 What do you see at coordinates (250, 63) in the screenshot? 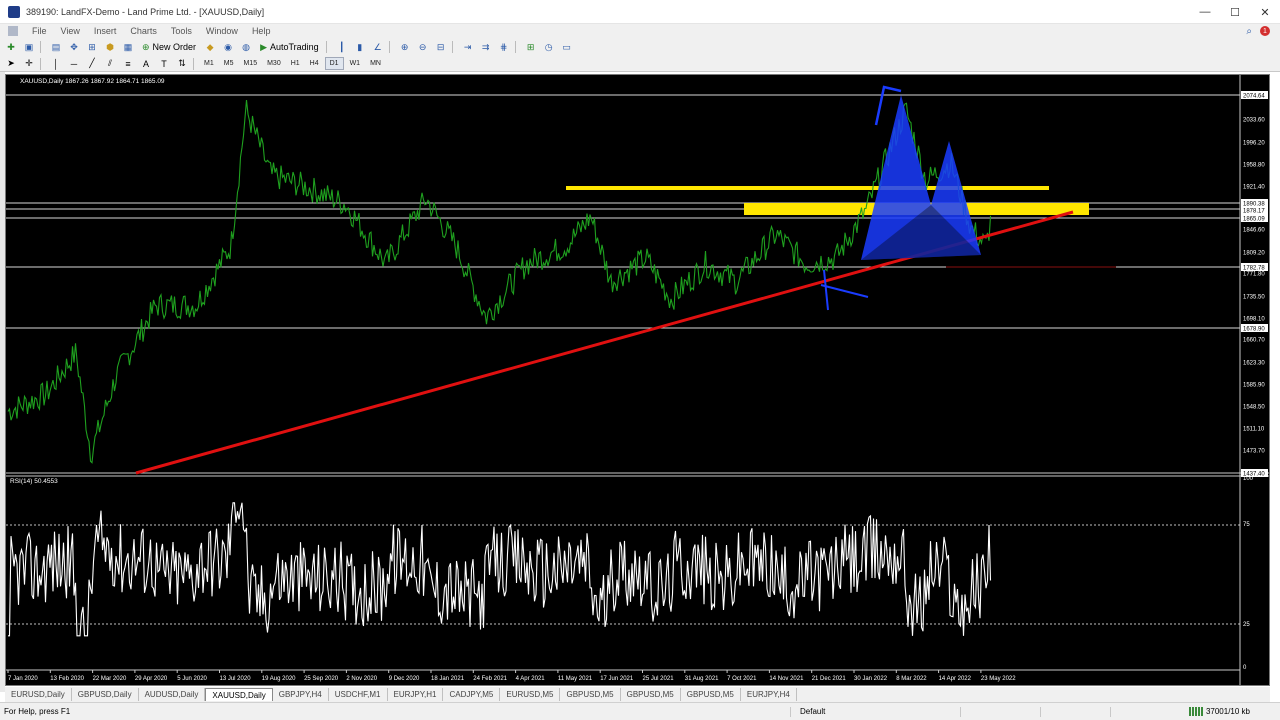
I see `timeframe-m15: M15` at bounding box center [250, 63].